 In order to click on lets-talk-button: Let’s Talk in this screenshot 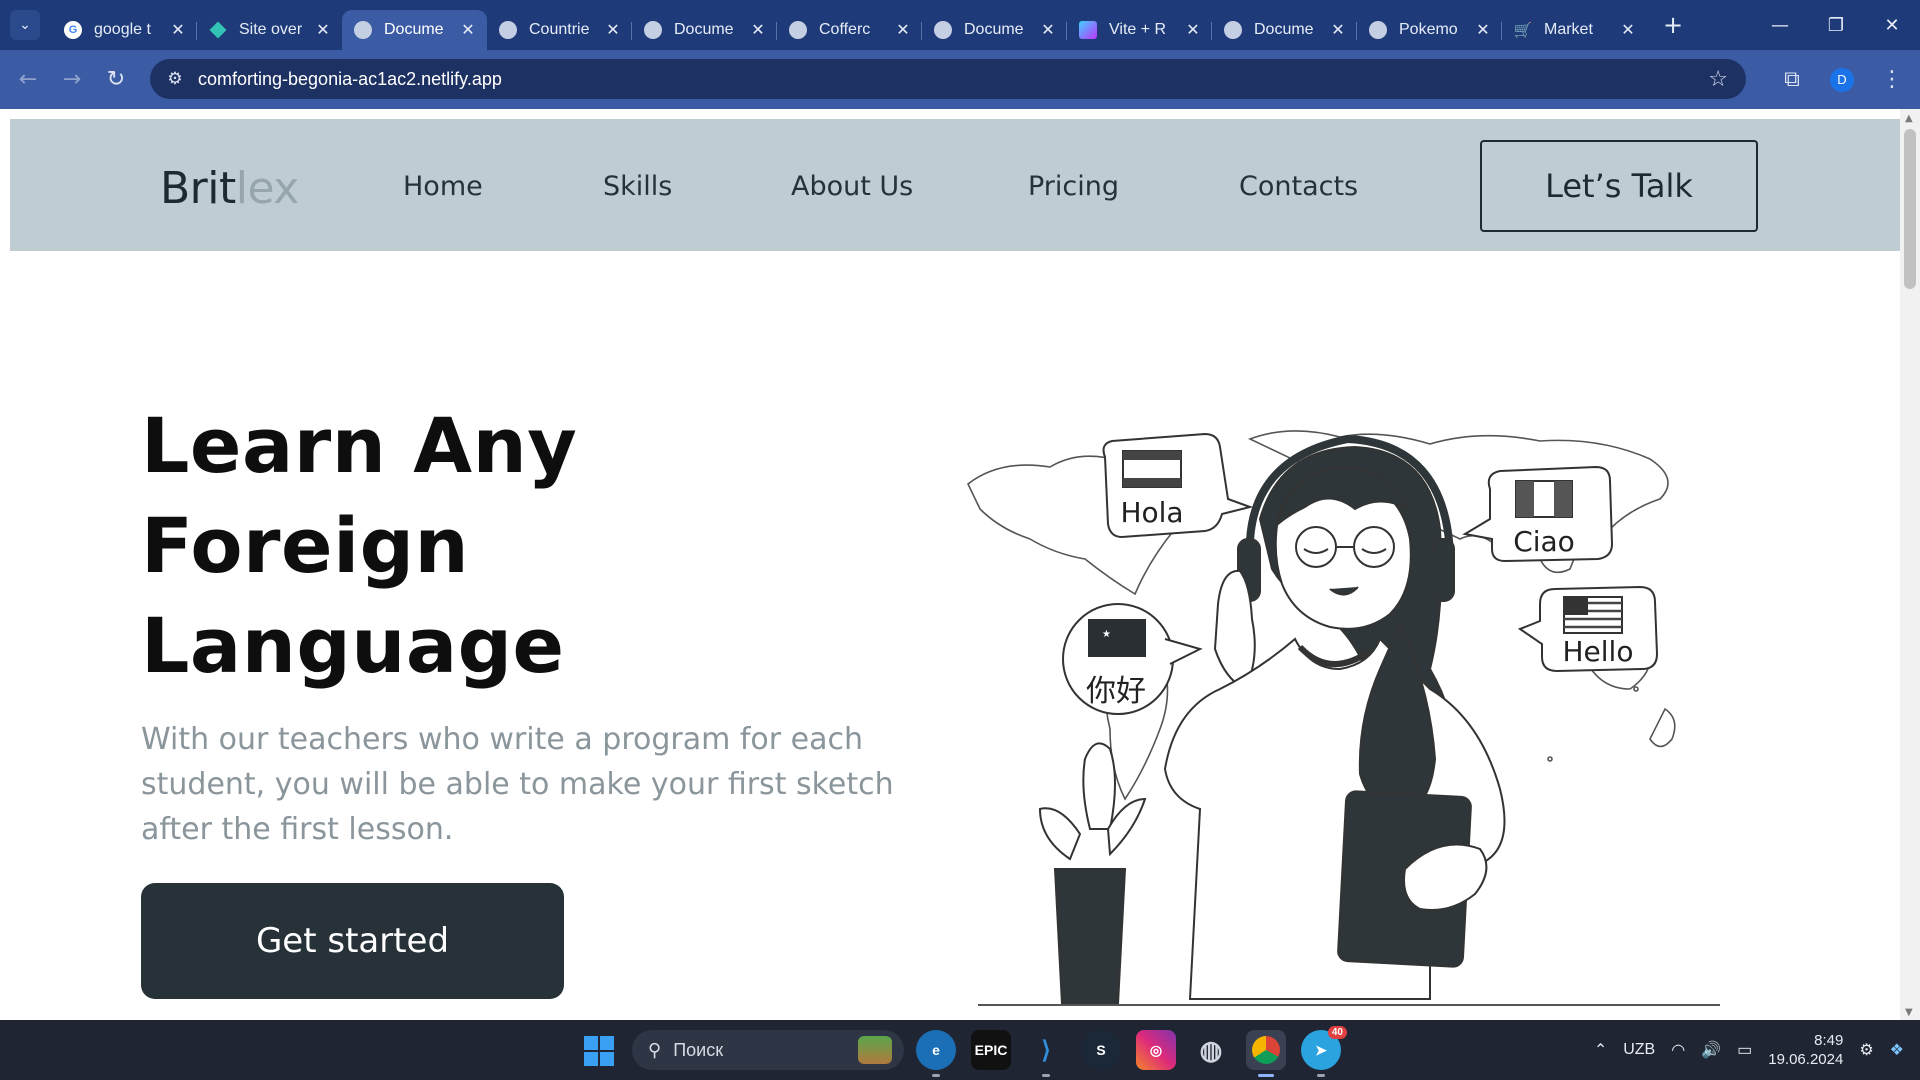, I will do `click(1619, 186)`.